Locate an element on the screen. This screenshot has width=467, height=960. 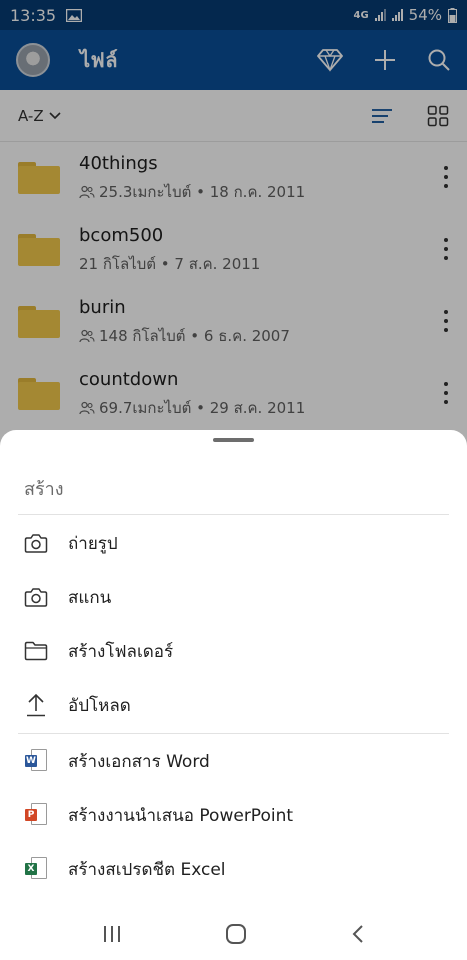
scan-camera-icon is located at coordinates (36, 597).